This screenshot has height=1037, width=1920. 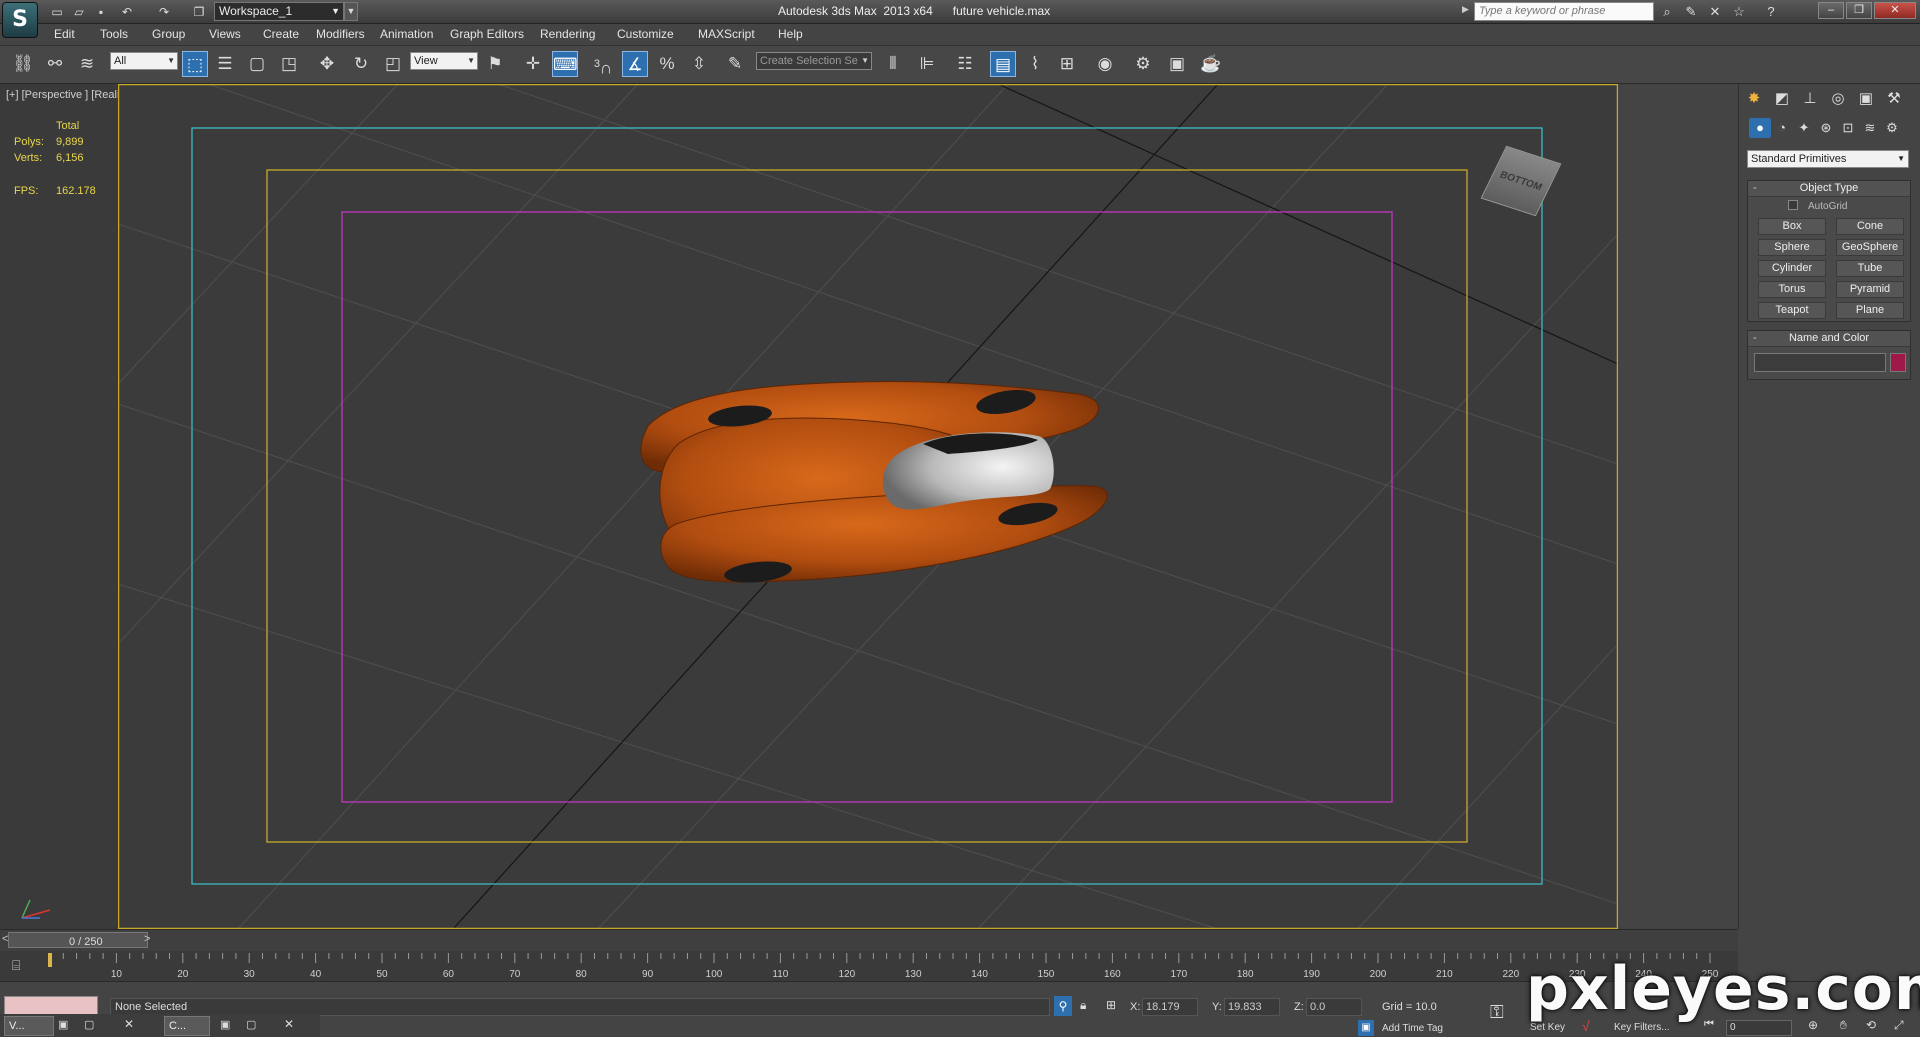 I want to click on maximize-icon: ▢, so click(x=89, y=1024).